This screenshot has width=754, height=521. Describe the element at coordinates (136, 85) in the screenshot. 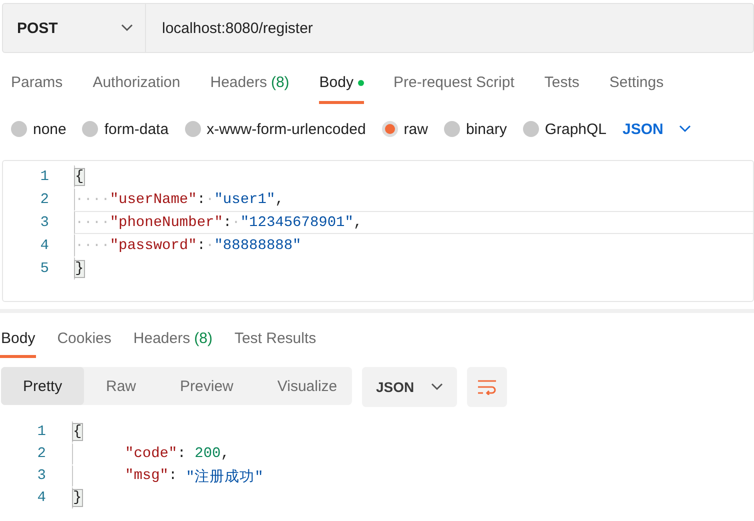

I see `request-tab: Authorization` at that location.